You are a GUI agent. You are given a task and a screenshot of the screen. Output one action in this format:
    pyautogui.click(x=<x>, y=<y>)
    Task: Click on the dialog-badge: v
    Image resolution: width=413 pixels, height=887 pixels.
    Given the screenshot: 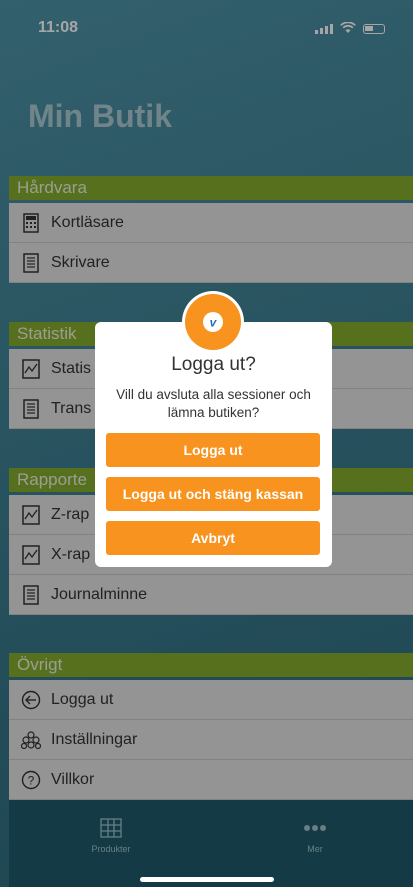 What is the action you would take?
    pyautogui.click(x=213, y=322)
    